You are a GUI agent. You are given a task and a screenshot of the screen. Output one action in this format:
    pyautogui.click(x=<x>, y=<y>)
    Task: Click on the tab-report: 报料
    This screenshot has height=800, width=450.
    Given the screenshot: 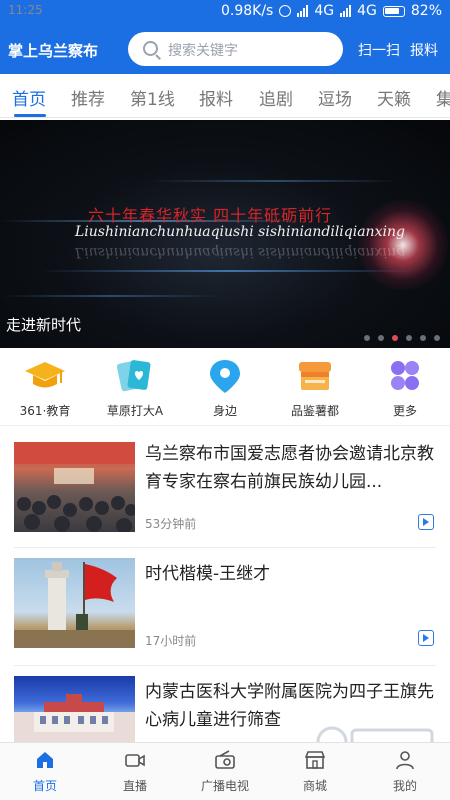 What is the action you would take?
    pyautogui.click(x=216, y=97)
    